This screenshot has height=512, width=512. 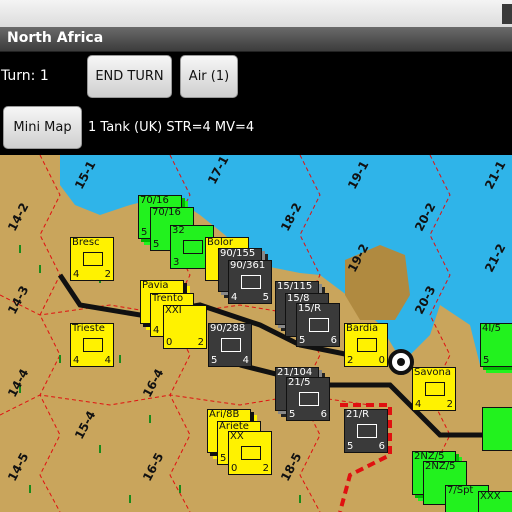 I want to click on unit-name: 7/Spt, so click(x=460, y=490).